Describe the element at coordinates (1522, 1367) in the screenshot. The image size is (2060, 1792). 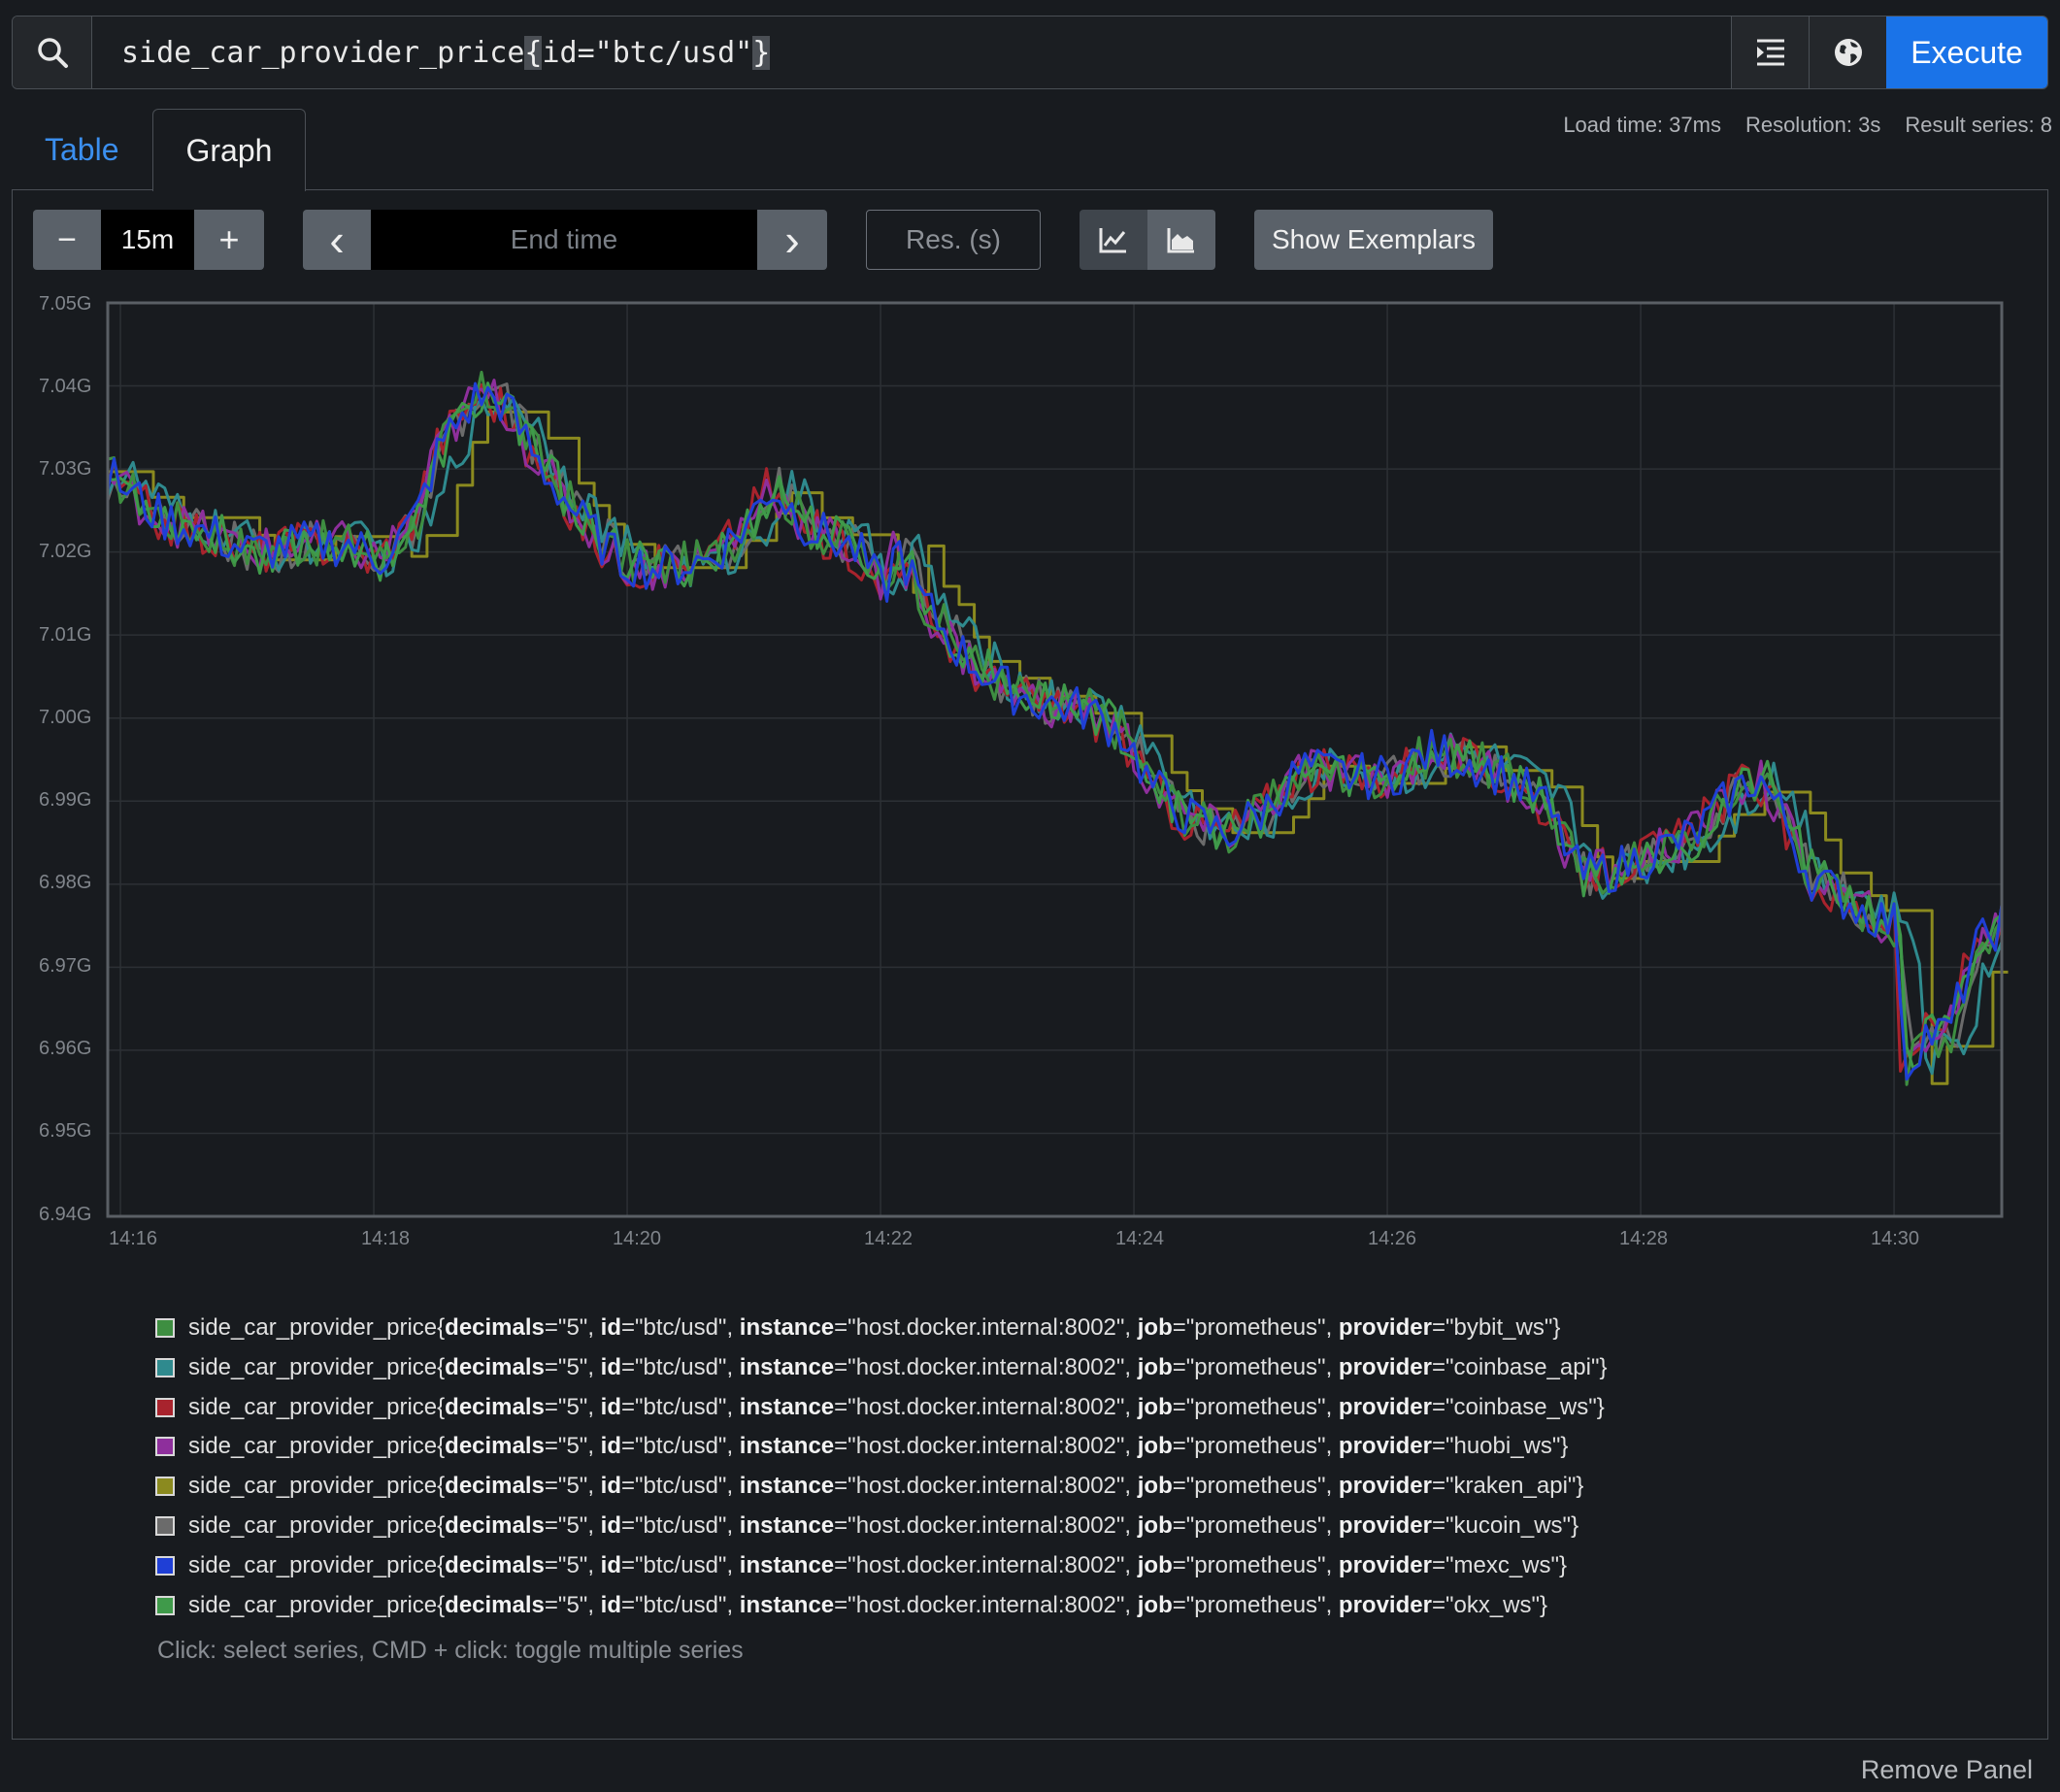
I see `legend-provider-value: coinbase_api` at that location.